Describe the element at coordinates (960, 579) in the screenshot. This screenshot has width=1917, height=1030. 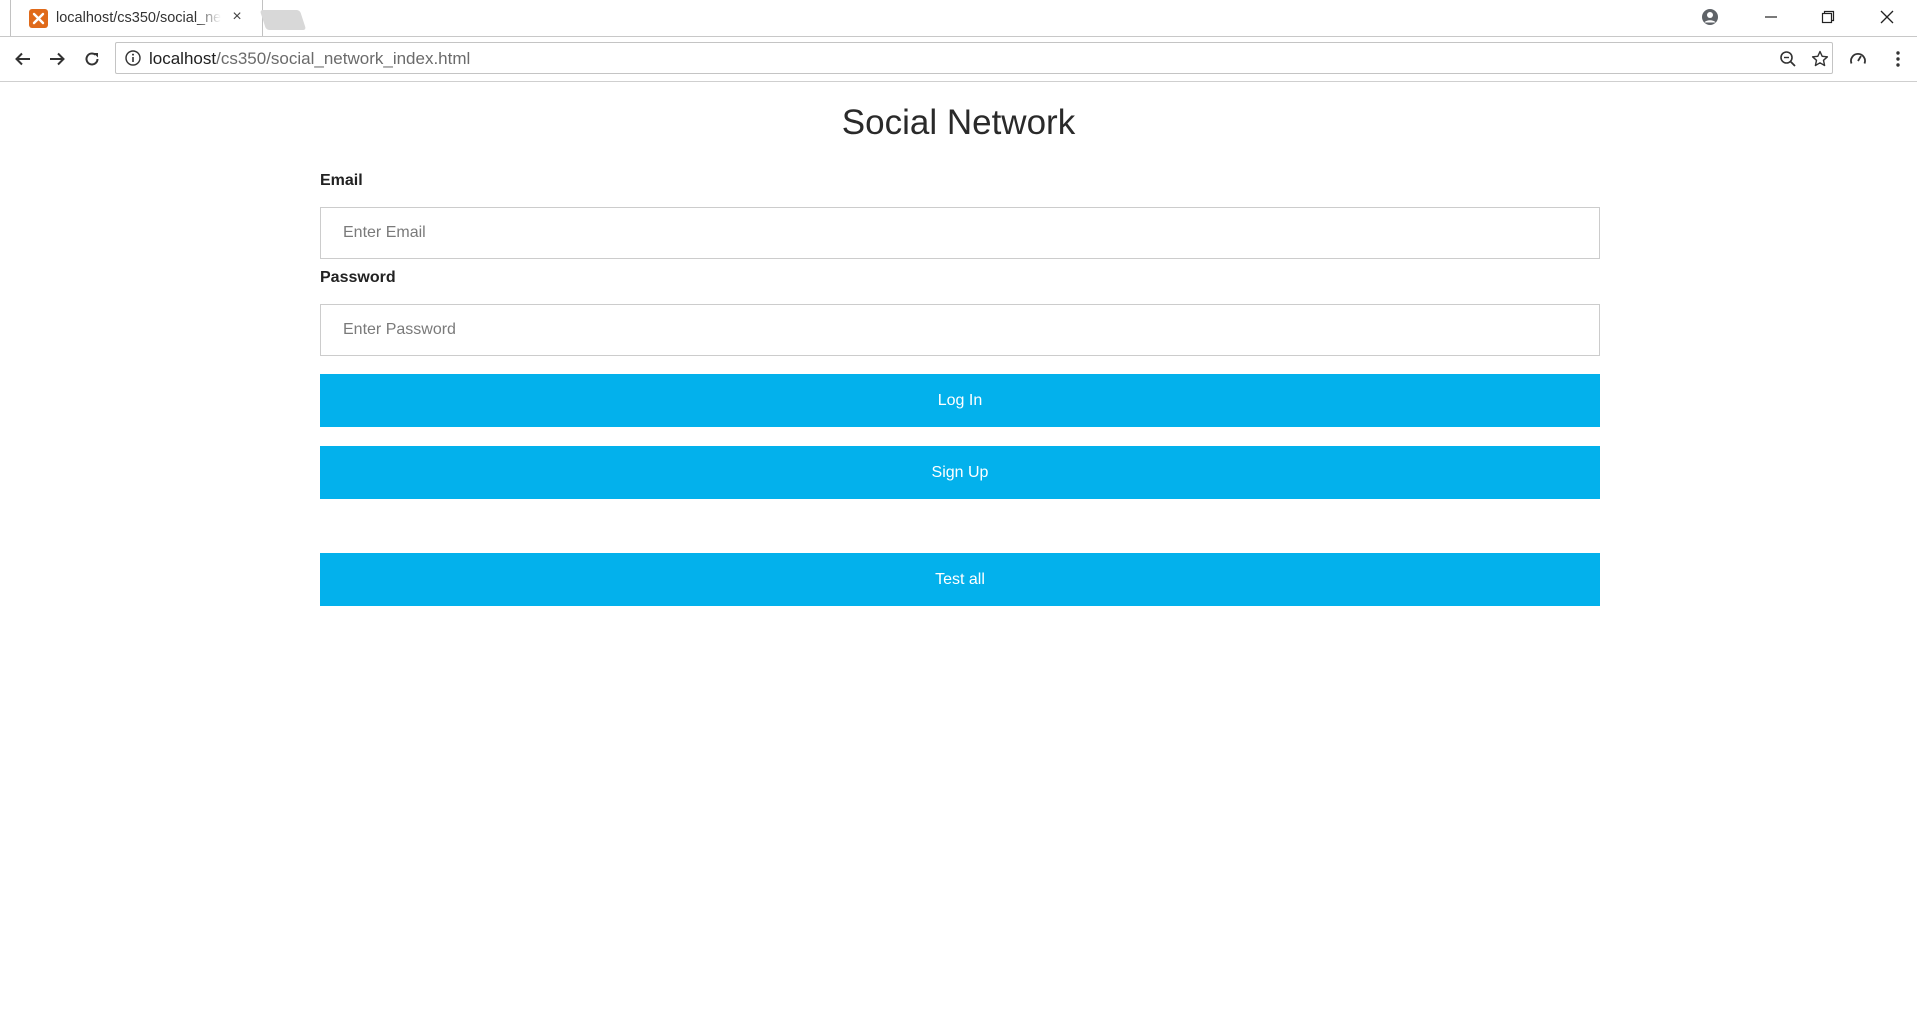
I see `test-all-button: Test all` at that location.